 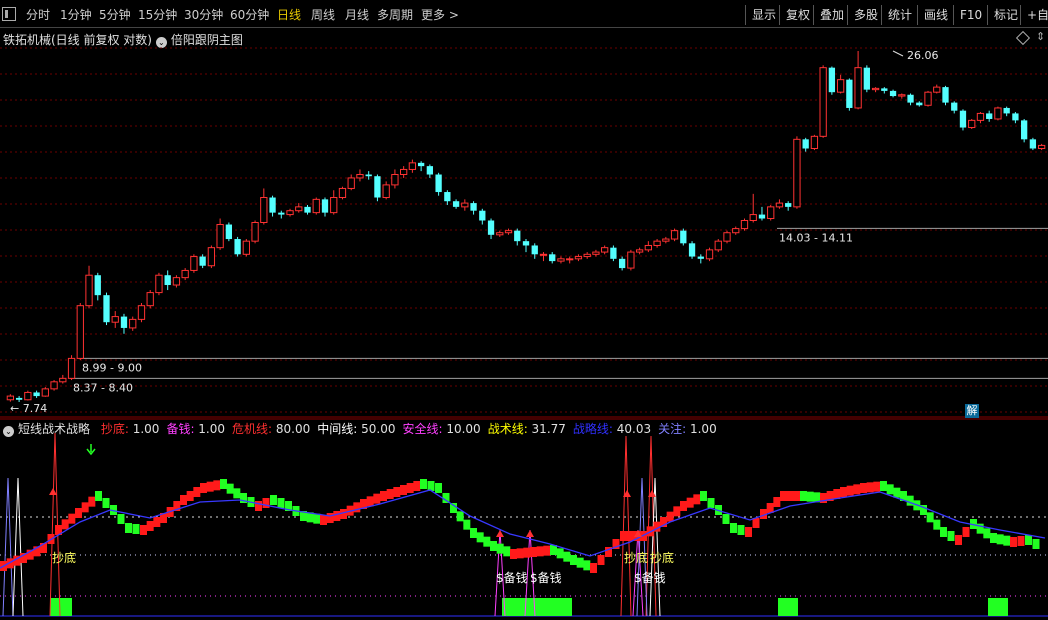 What do you see at coordinates (923, 55) in the screenshot?
I see `high-price-label: 26.06` at bounding box center [923, 55].